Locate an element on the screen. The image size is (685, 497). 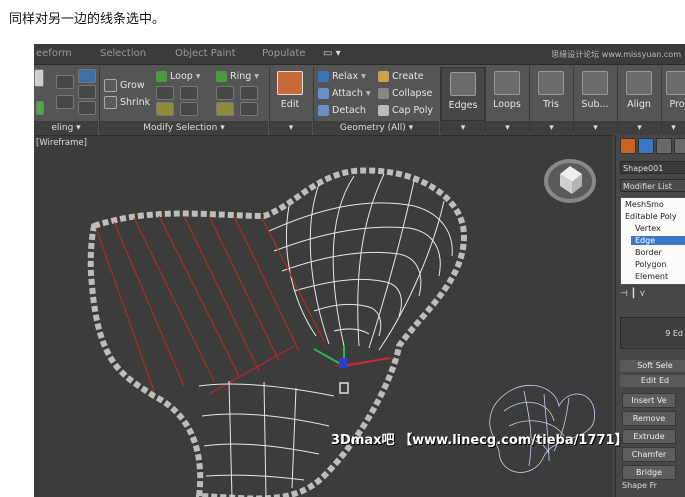
polygon-modeling-panel-label: eling ▾ is located at coordinates (66, 128).